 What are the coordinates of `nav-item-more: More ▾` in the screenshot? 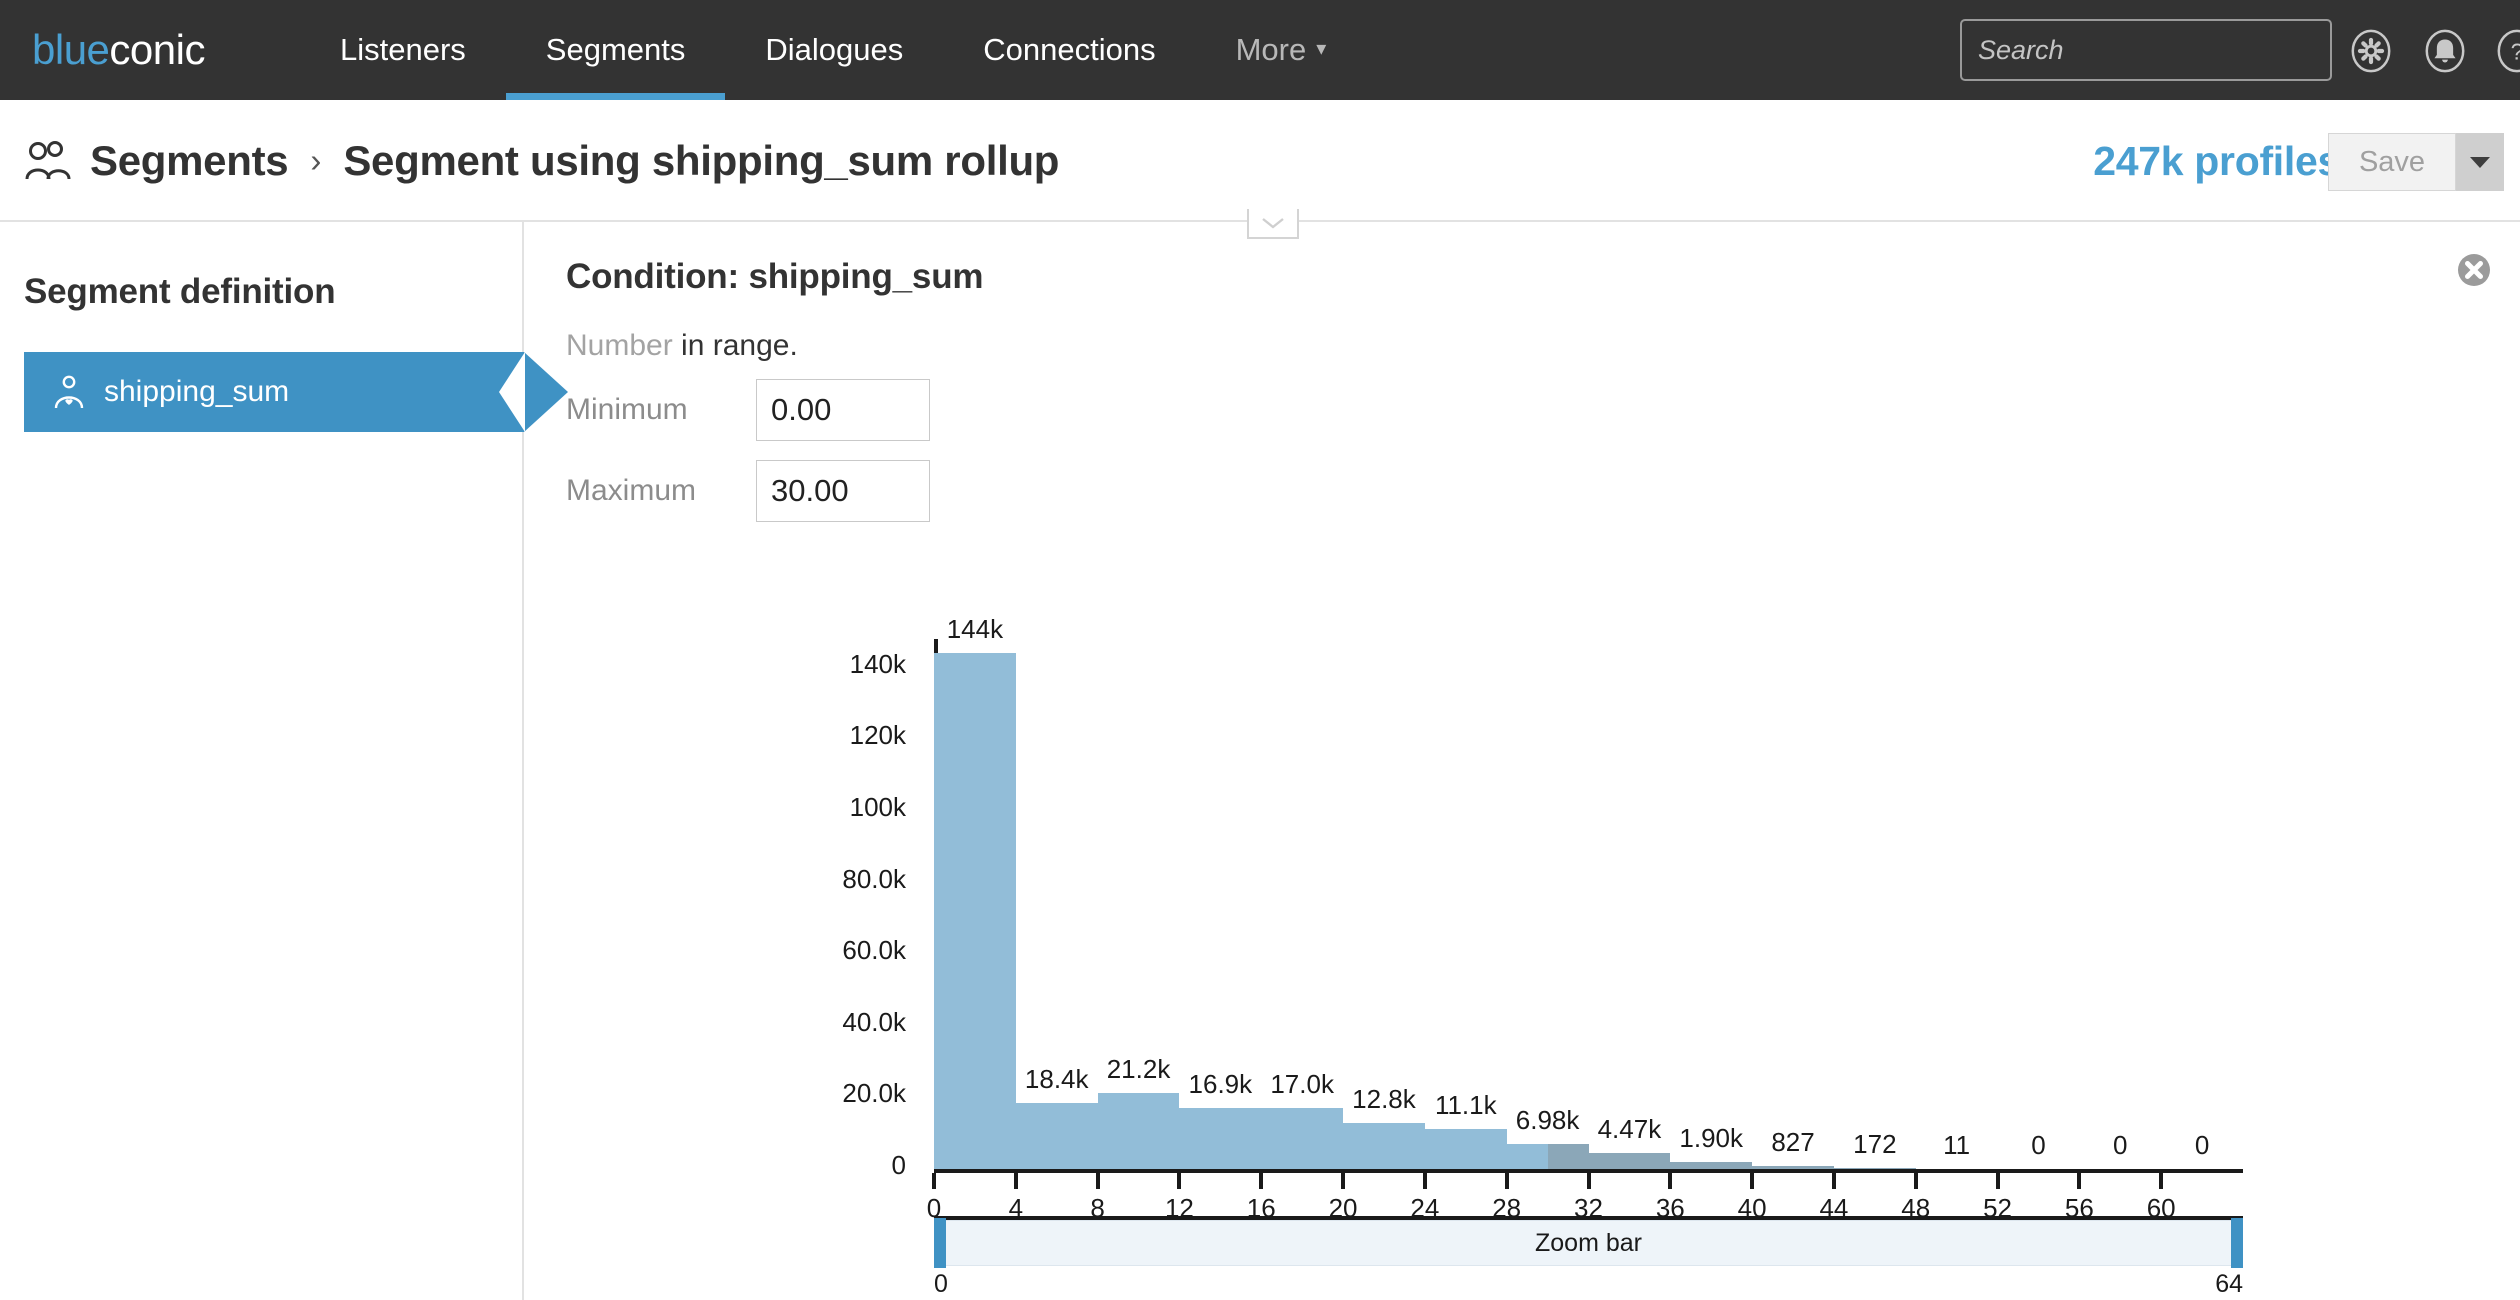 It's located at (1281, 50).